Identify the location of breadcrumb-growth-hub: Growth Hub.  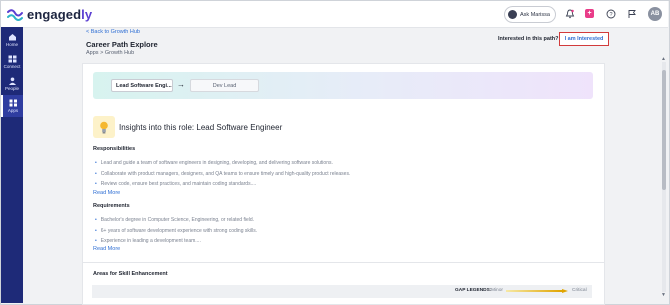
(119, 53).